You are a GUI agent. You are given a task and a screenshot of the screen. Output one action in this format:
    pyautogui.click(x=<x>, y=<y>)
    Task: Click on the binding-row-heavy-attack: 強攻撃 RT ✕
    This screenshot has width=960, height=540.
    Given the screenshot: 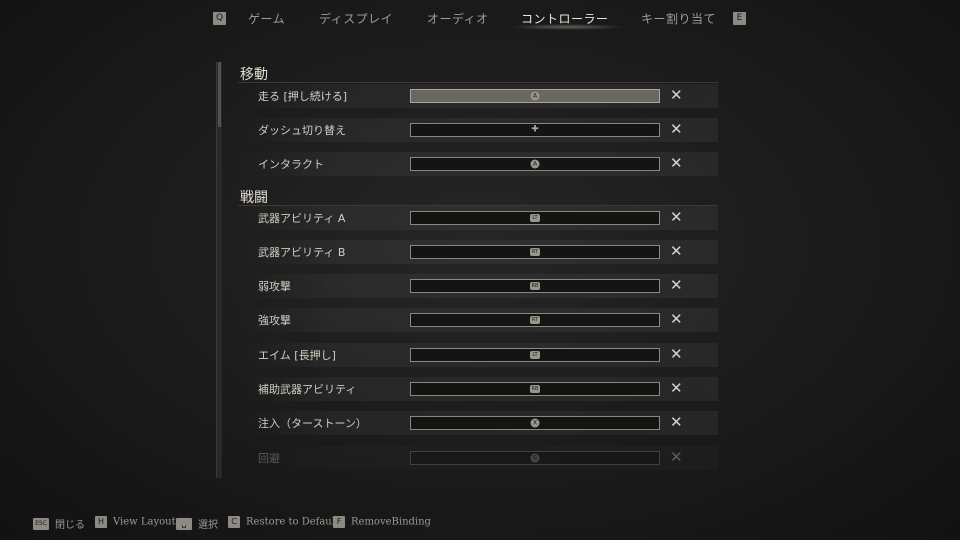 What is the action you would take?
    pyautogui.click(x=478, y=320)
    